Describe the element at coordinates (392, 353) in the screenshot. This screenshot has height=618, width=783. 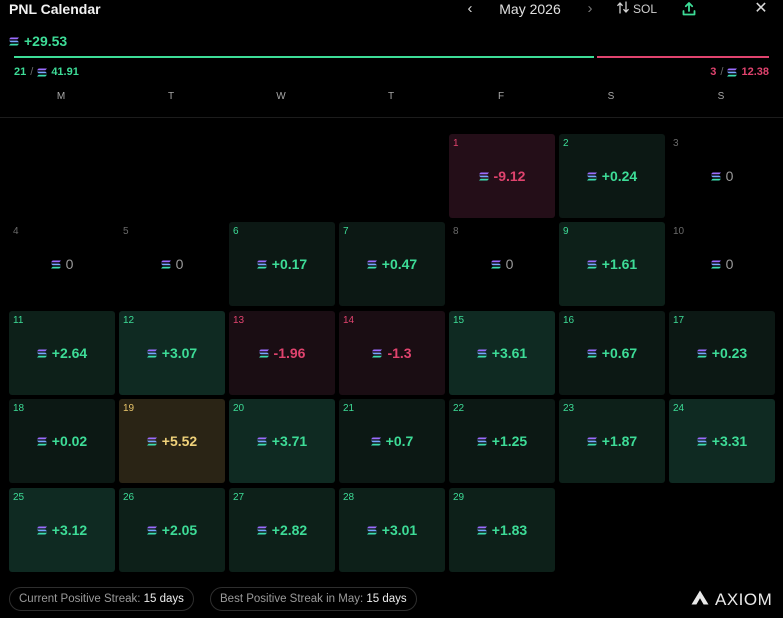
I see `calendar-day-cell: 14 -1.3` at that location.